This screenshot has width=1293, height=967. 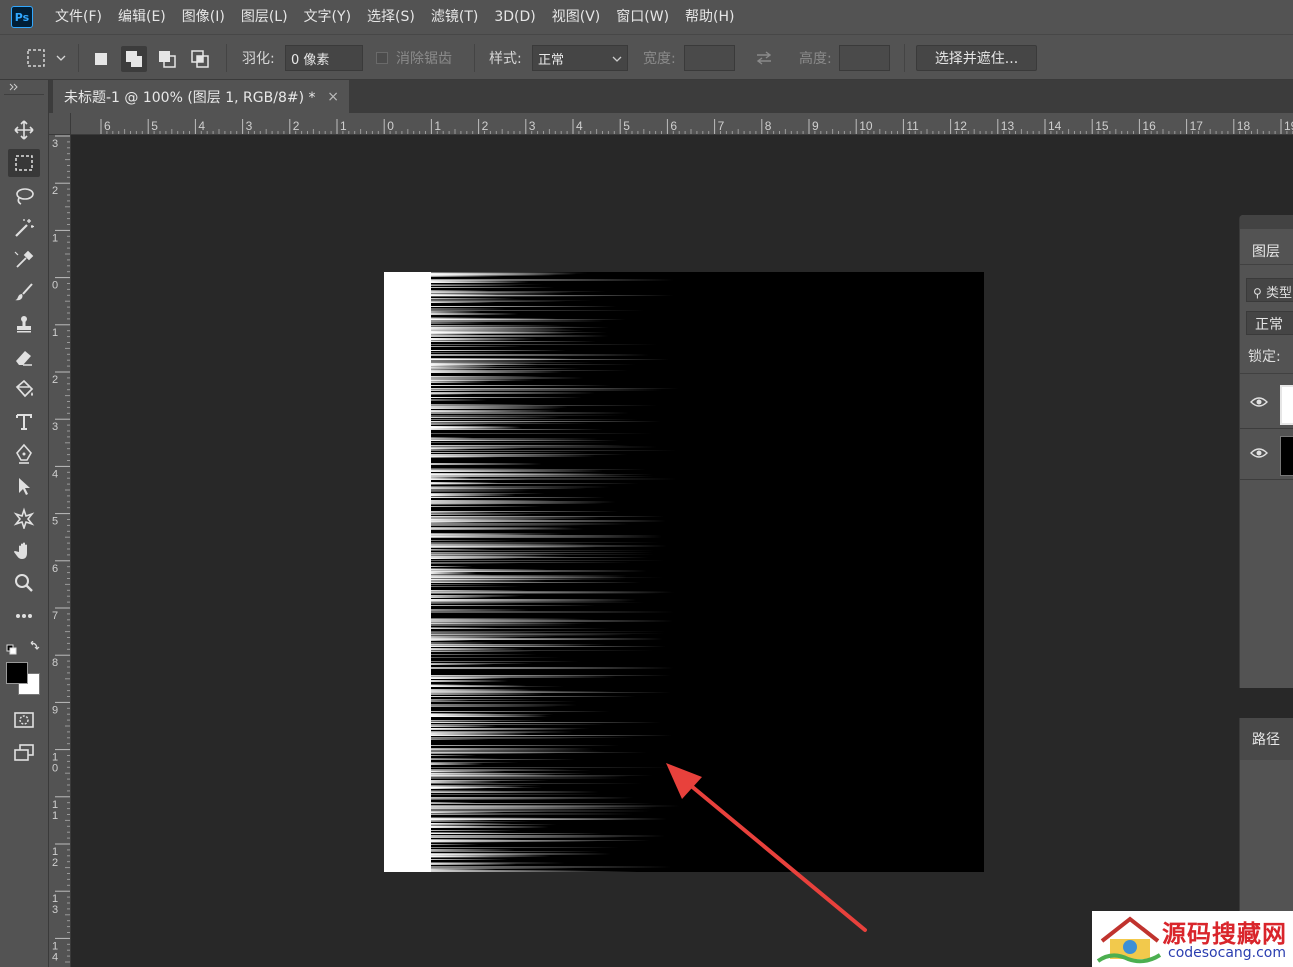 I want to click on collapse-panel-icon, so click(x=14, y=87).